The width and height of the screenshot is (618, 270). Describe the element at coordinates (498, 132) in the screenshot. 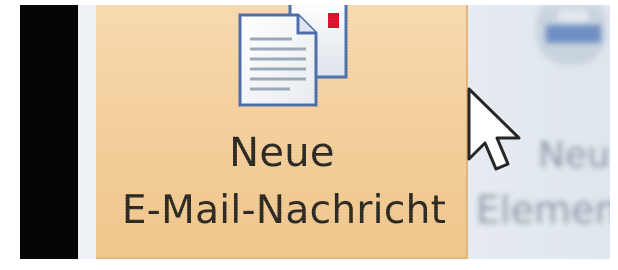

I see `mouse-pointer-icon` at that location.